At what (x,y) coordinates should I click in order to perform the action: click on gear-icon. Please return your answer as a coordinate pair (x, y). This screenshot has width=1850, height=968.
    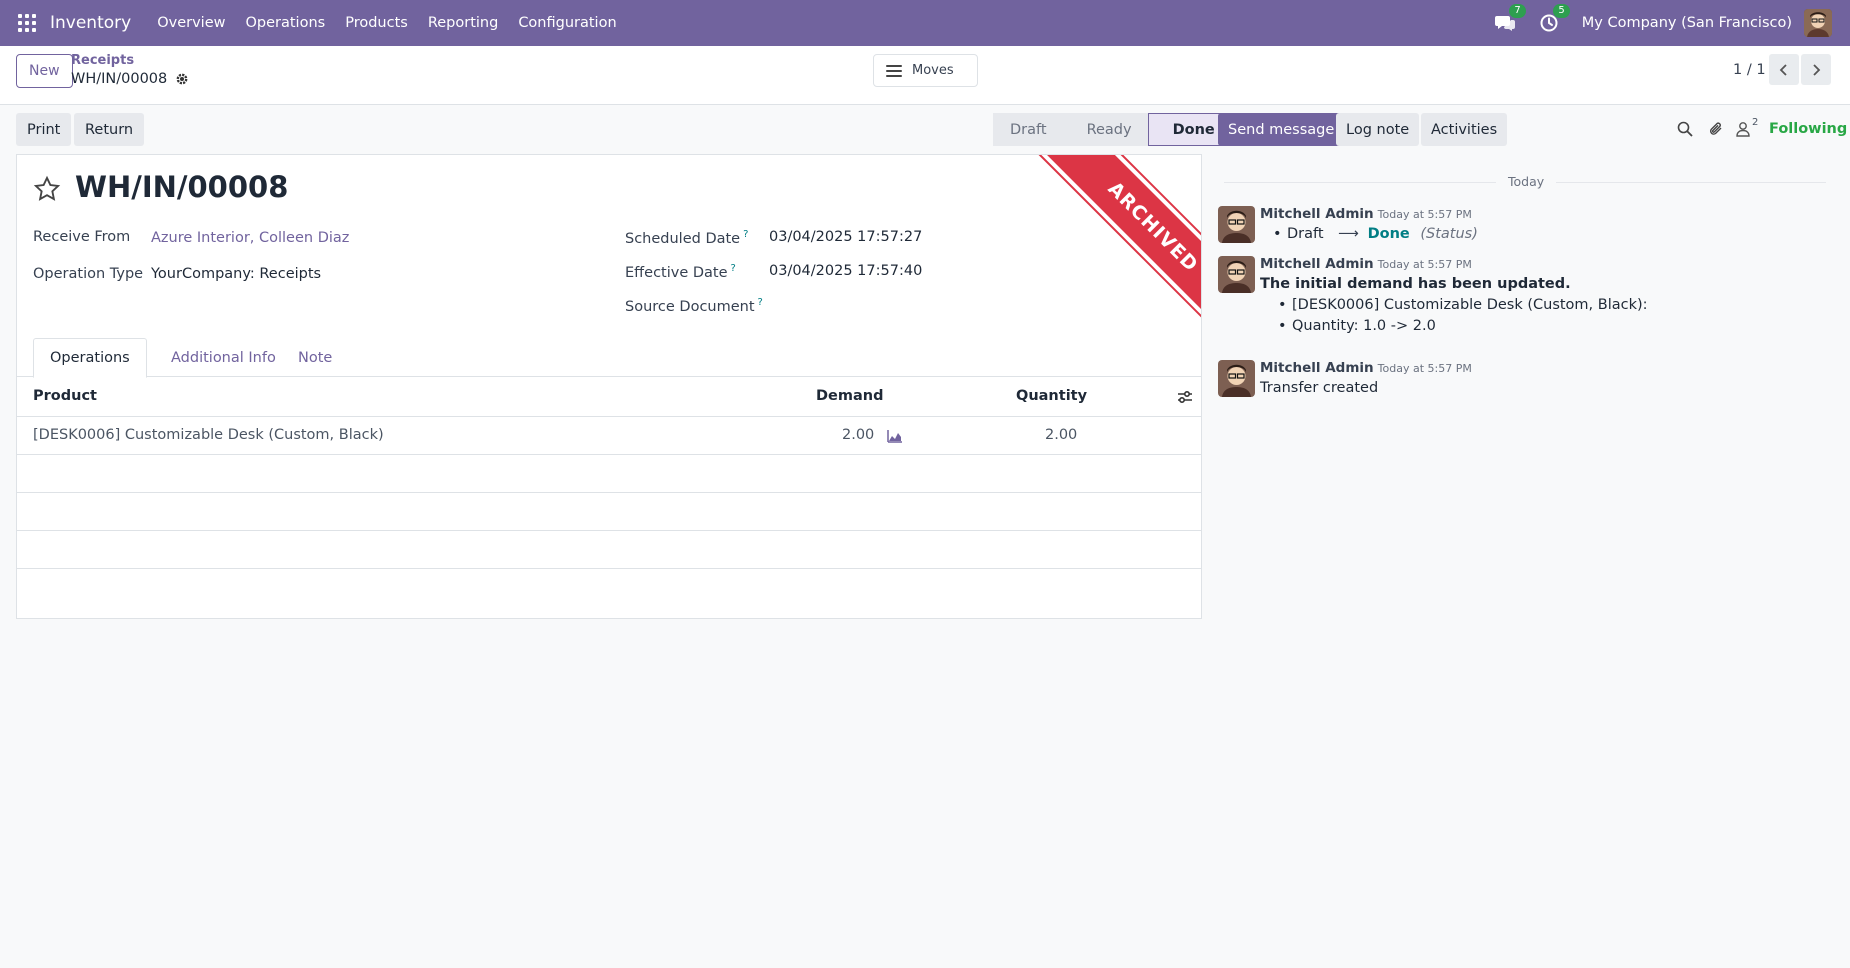
    Looking at the image, I should click on (182, 79).